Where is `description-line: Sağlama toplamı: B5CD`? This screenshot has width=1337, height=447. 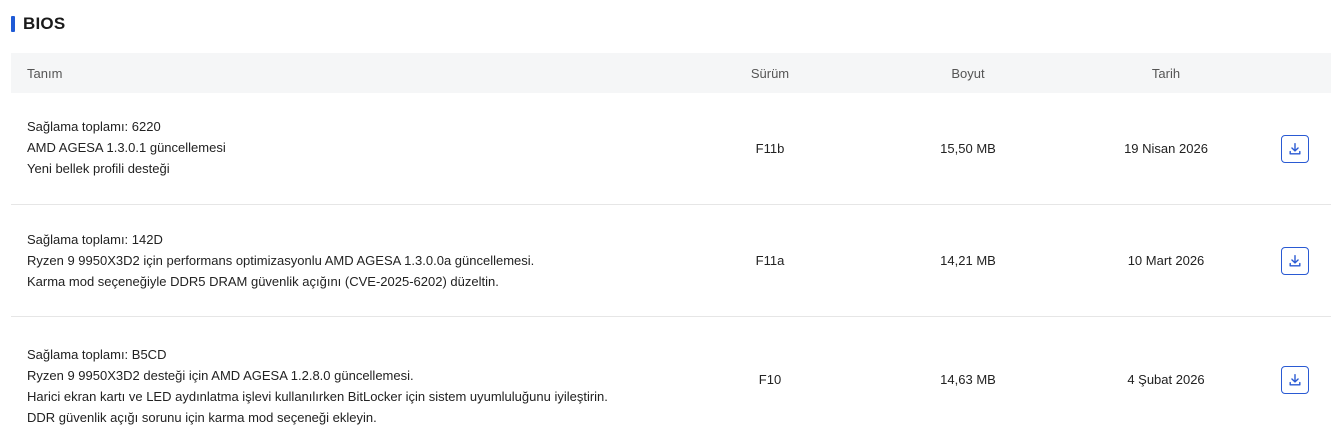 description-line: Sağlama toplamı: B5CD is located at coordinates (97, 354).